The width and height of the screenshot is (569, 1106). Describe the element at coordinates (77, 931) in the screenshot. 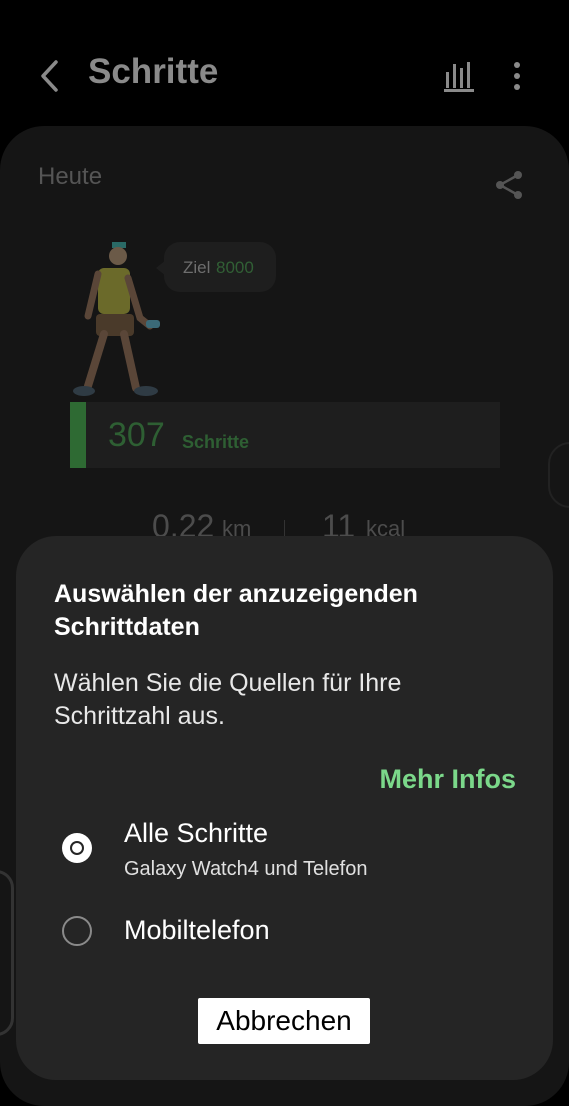

I see `radio-mobile-phone` at that location.